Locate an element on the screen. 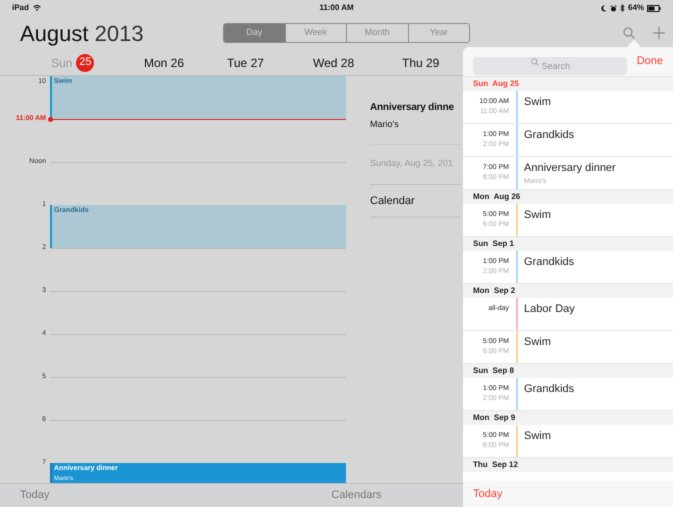 The image size is (673, 507). device-name: iPad is located at coordinates (20, 8).